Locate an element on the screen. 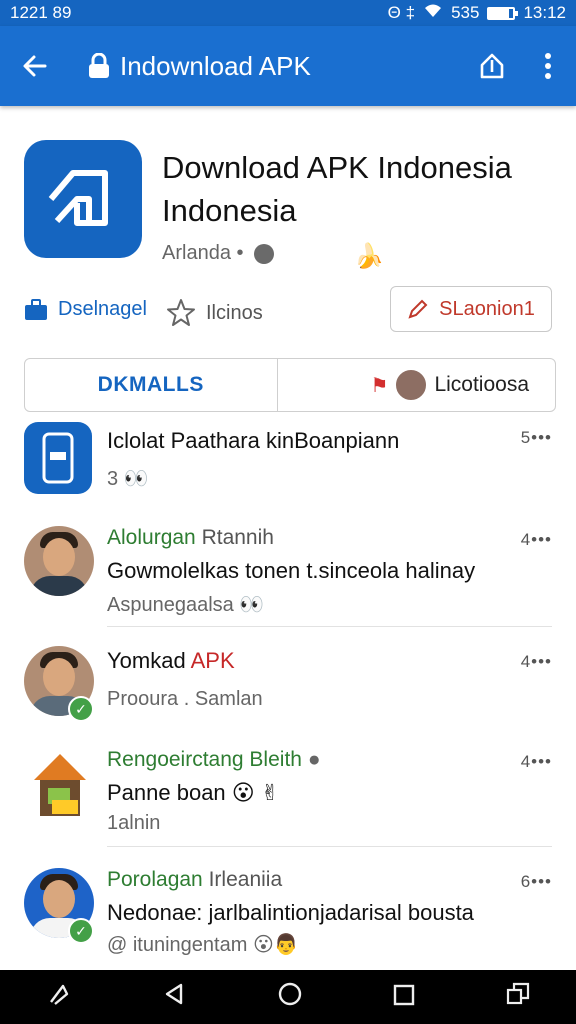 Image resolution: width=576 pixels, height=1024 pixels. tab-second: ⚑ Licotioosa is located at coordinates (417, 385).